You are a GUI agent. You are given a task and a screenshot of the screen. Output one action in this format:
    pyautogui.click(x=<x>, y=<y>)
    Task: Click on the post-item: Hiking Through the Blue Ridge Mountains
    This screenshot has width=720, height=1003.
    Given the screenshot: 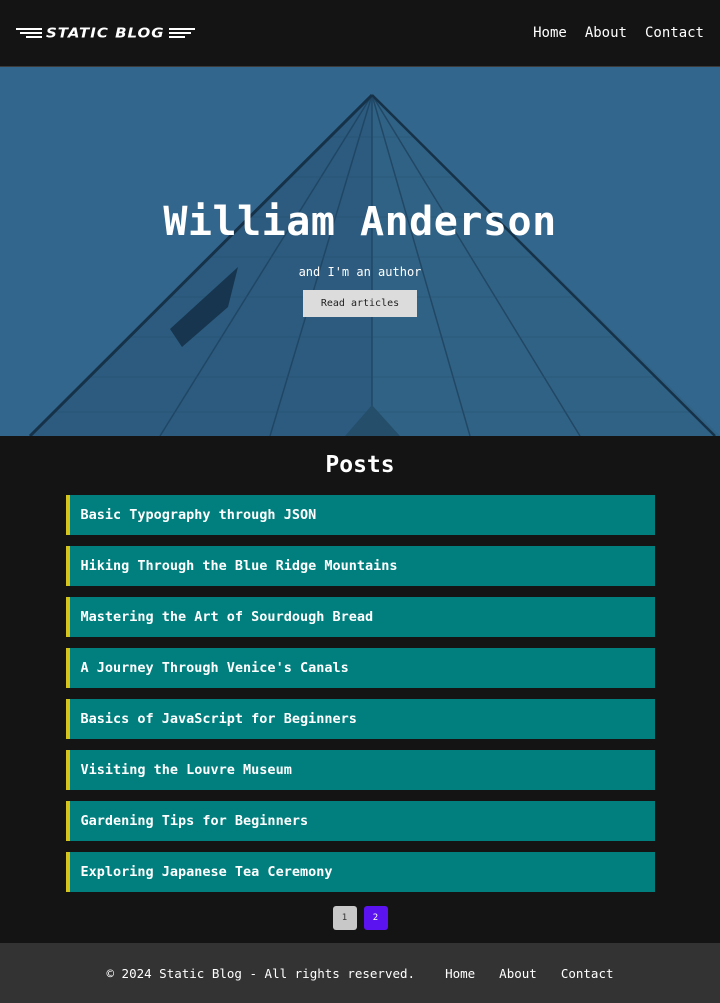 What is the action you would take?
    pyautogui.click(x=360, y=566)
    